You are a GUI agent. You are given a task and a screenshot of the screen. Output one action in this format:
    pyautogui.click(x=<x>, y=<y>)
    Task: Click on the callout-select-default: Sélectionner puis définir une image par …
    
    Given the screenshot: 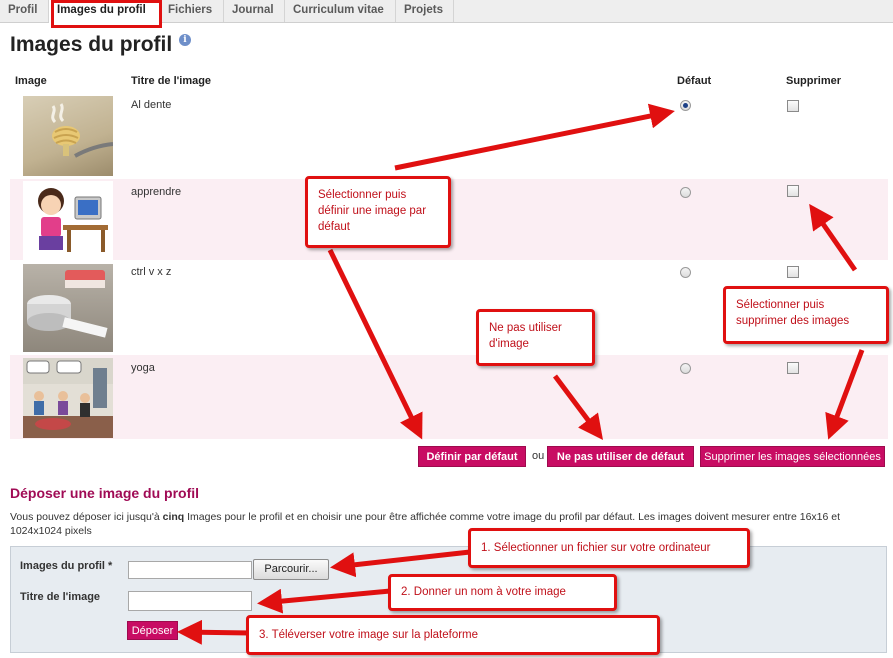 What is the action you would take?
    pyautogui.click(x=378, y=212)
    